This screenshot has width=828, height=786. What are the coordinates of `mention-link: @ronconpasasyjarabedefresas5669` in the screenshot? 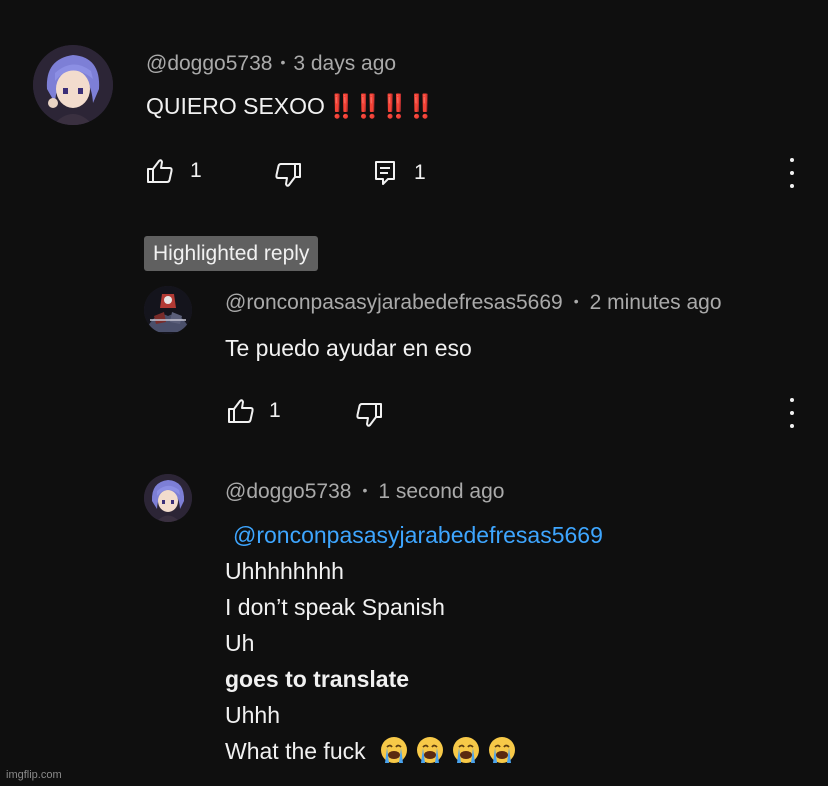 It's located at (414, 535).